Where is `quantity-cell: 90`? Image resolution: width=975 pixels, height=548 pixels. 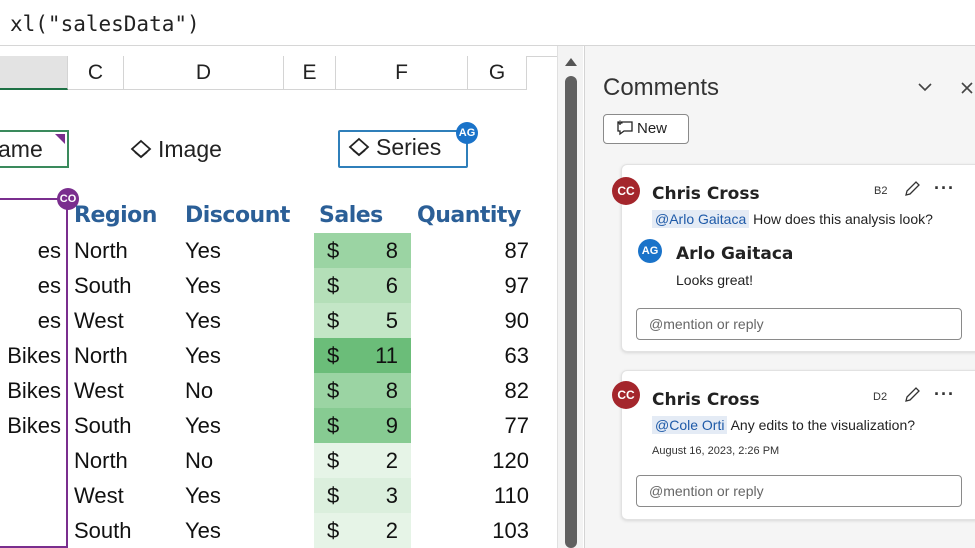 quantity-cell: 90 is located at coordinates (484, 320).